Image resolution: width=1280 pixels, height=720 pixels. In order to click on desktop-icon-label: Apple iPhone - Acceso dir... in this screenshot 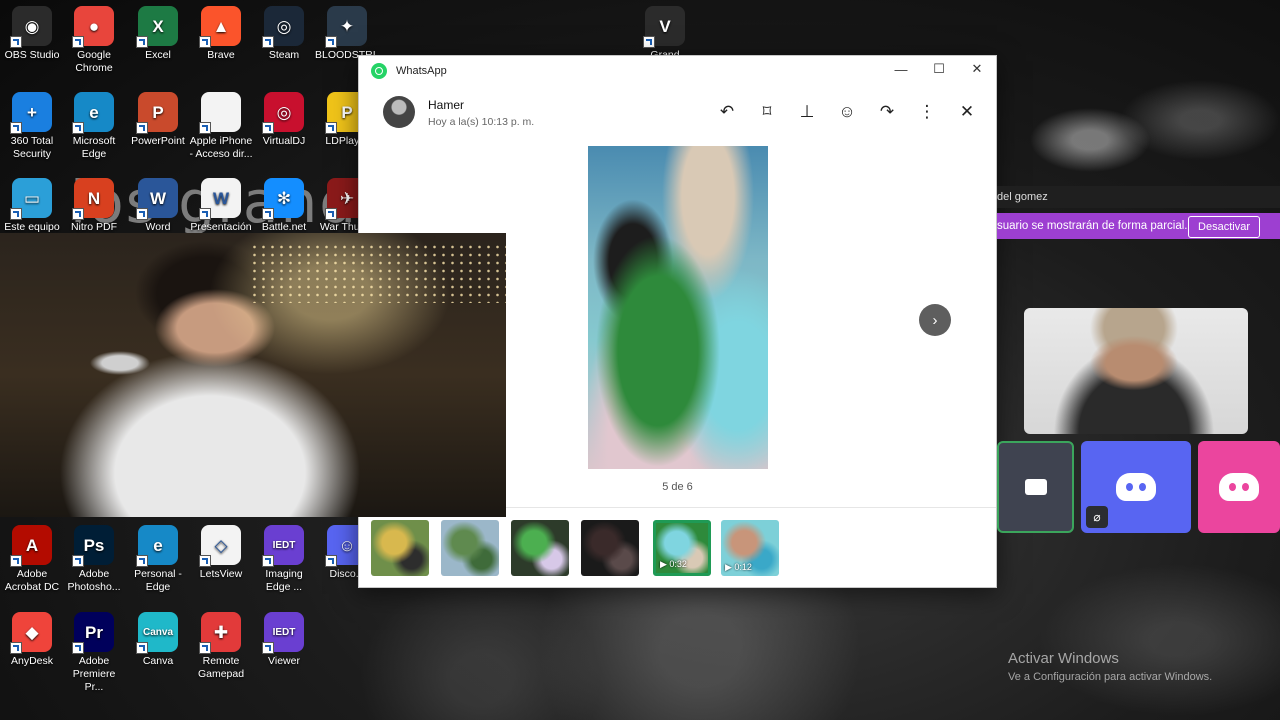, I will do `click(221, 147)`.